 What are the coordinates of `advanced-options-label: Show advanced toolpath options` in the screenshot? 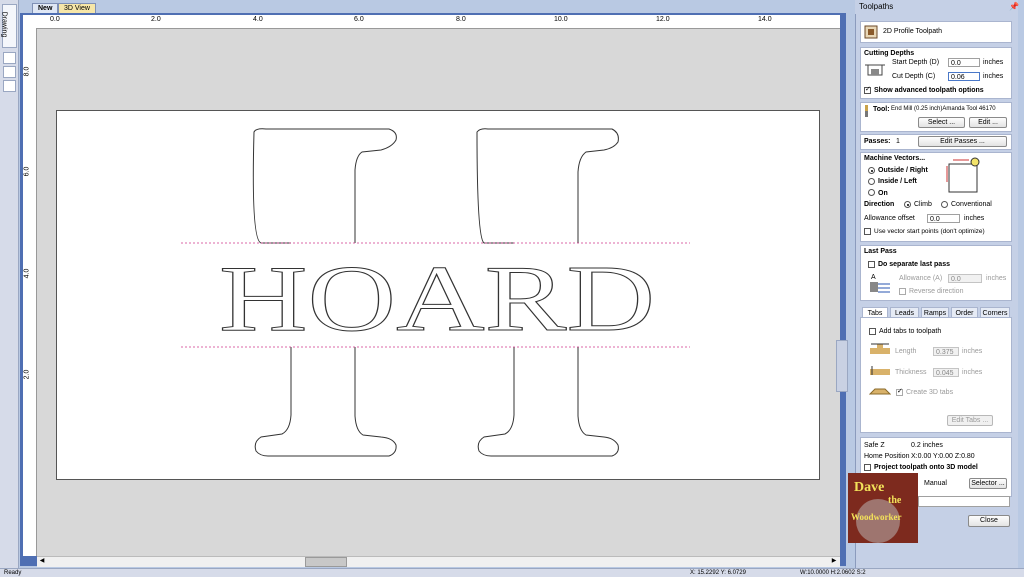 It's located at (929, 90).